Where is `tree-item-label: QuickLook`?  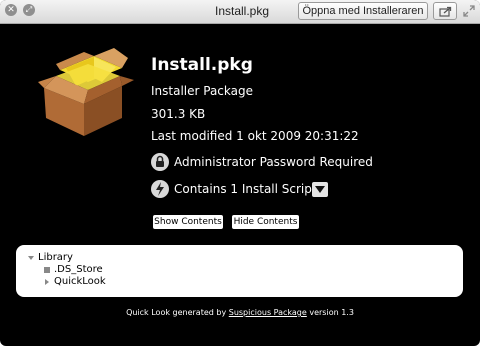
tree-item-label: QuickLook is located at coordinates (80, 281).